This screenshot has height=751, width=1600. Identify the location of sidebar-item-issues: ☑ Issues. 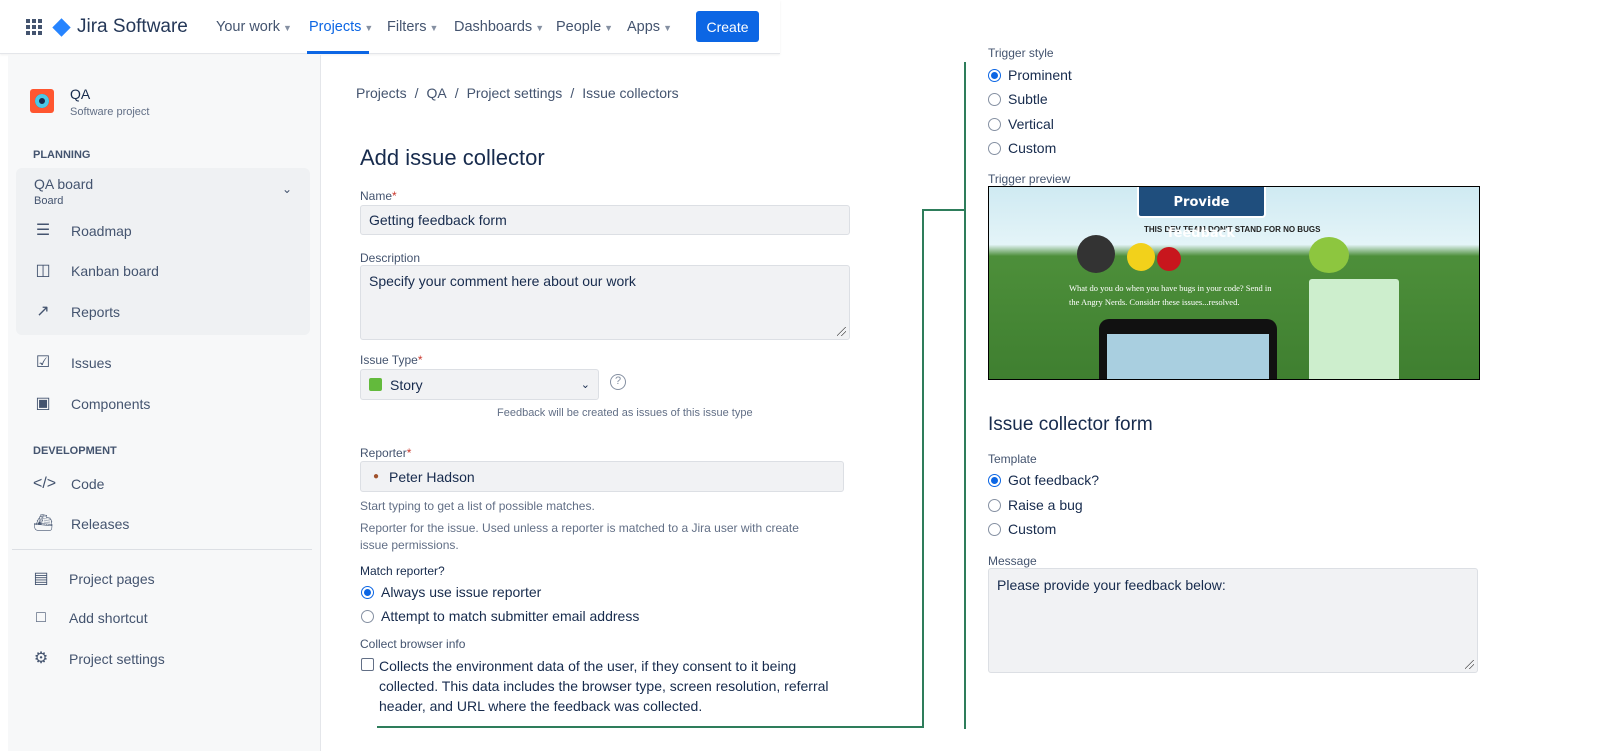
(72, 363).